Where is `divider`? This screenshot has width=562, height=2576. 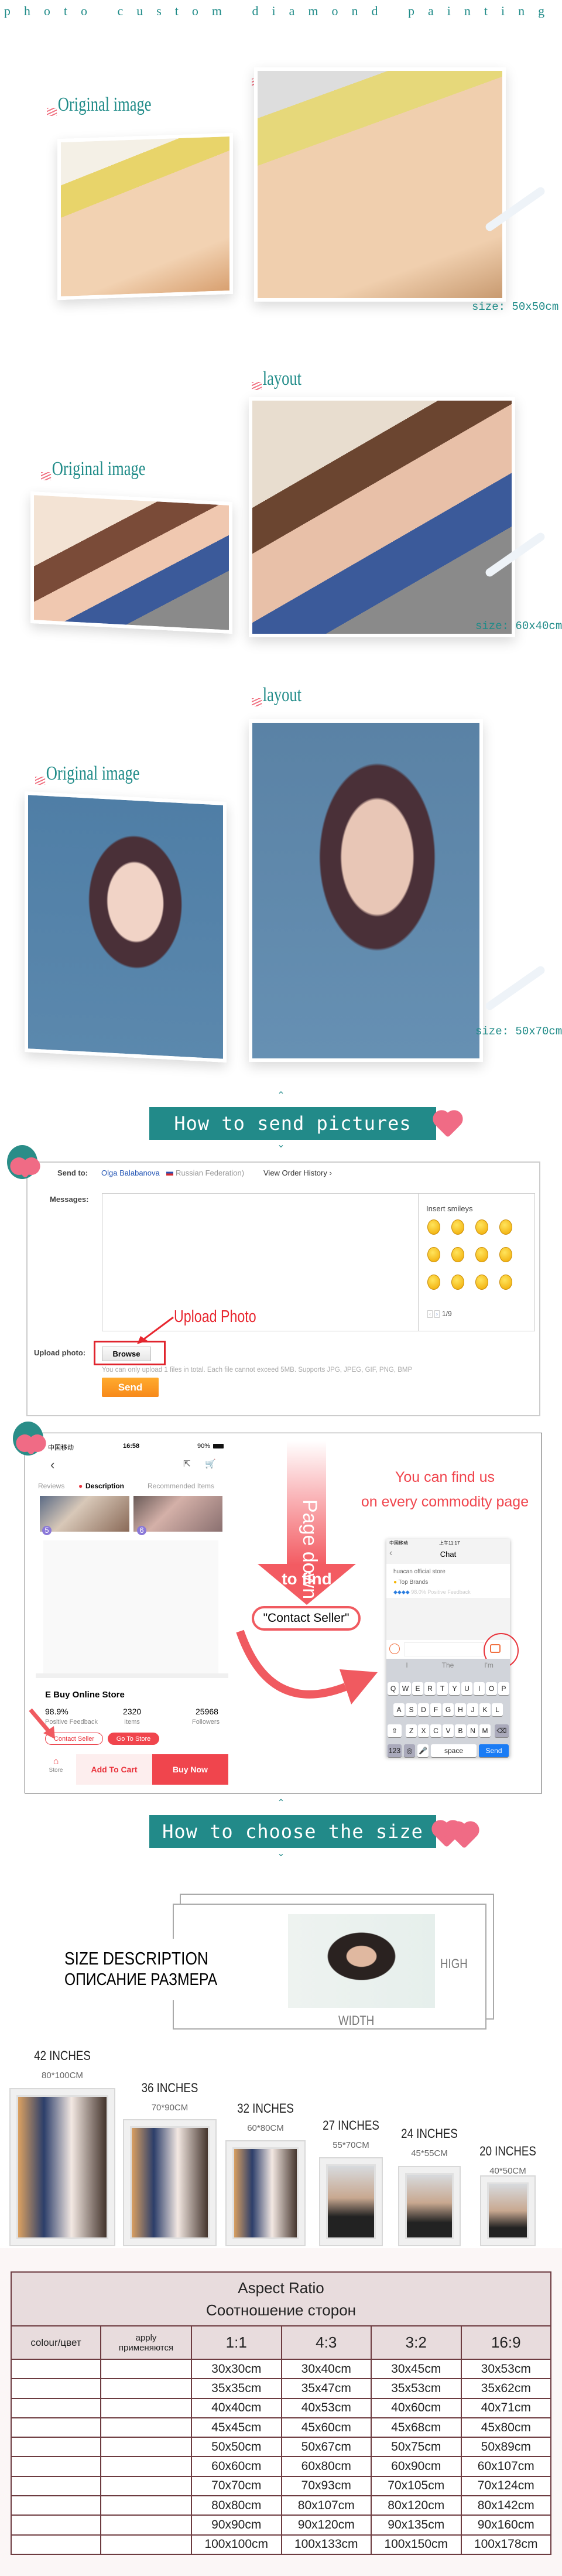 divider is located at coordinates (132, 1676).